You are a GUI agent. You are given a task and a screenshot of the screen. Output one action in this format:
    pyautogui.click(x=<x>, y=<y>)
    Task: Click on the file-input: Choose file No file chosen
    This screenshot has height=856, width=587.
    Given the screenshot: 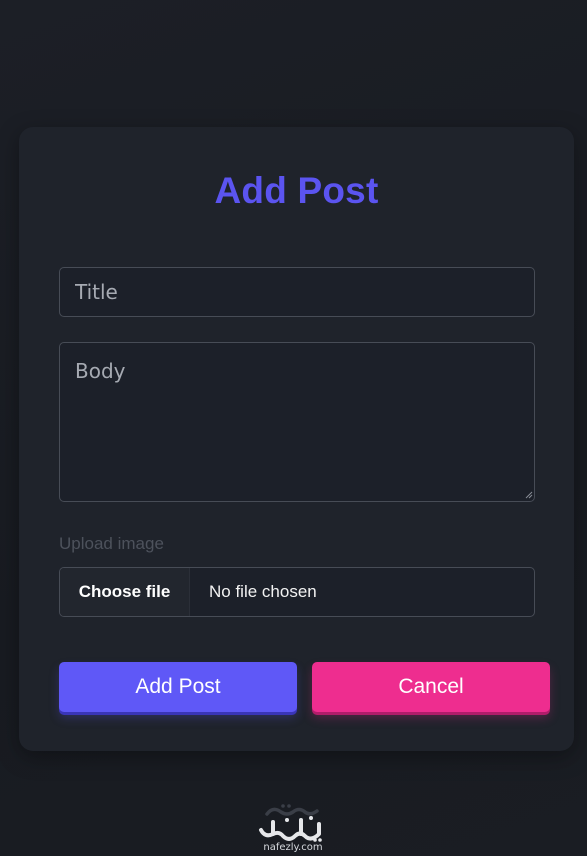 What is the action you would take?
    pyautogui.click(x=297, y=592)
    